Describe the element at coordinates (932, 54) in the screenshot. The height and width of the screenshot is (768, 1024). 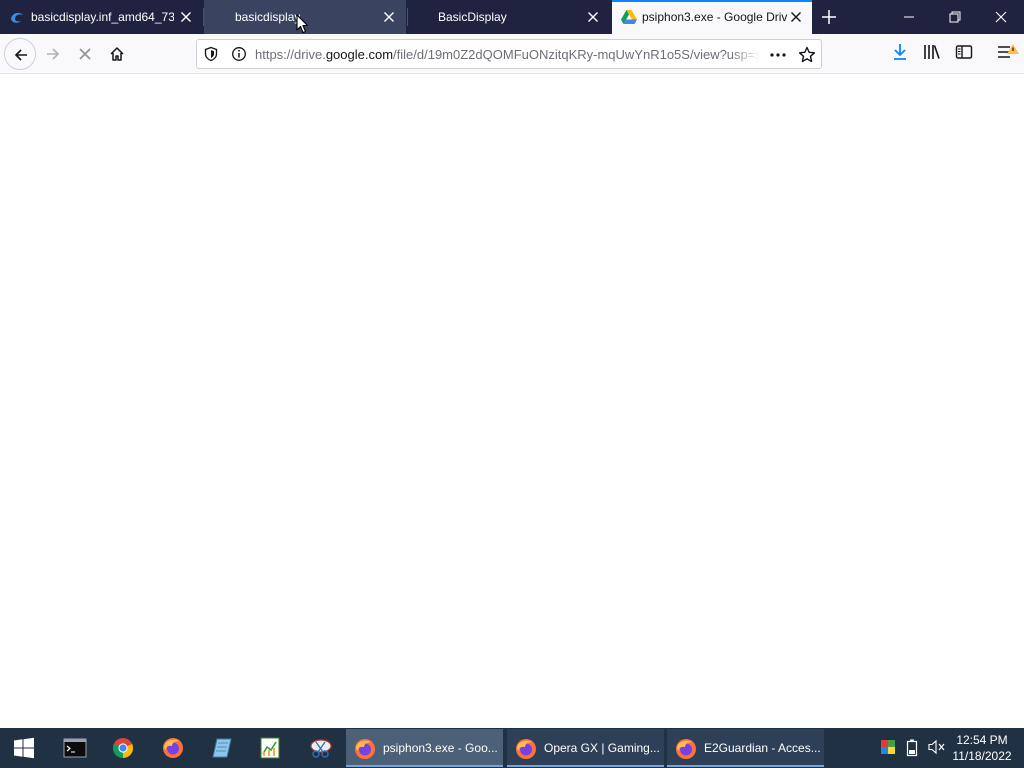
I see `library-icon` at that location.